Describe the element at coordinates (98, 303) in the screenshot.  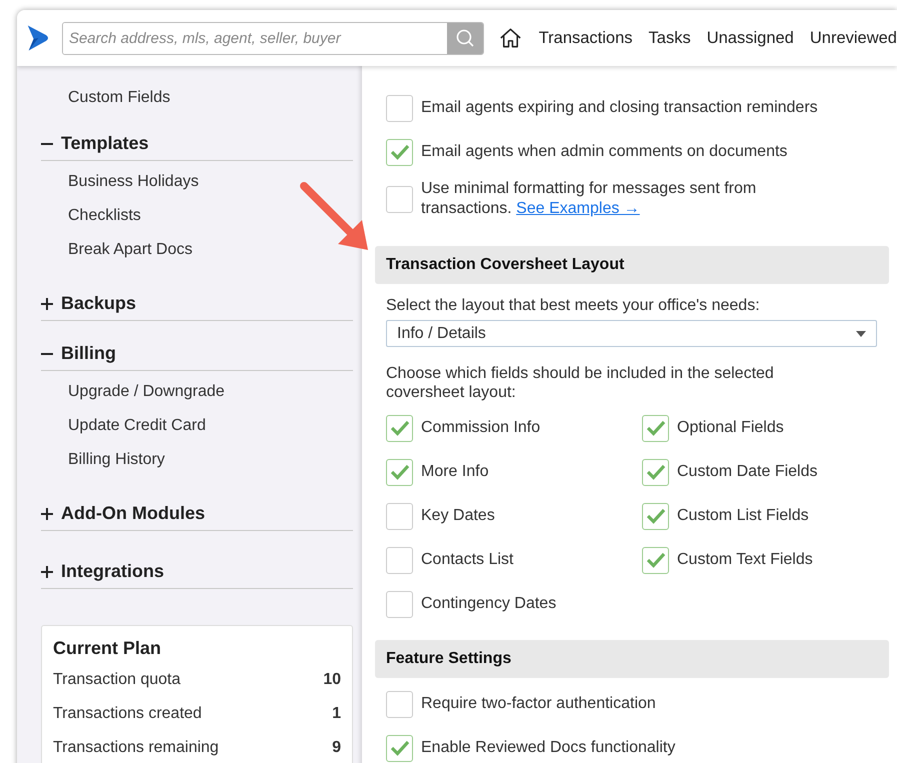
I see `section-heading: Backups` at that location.